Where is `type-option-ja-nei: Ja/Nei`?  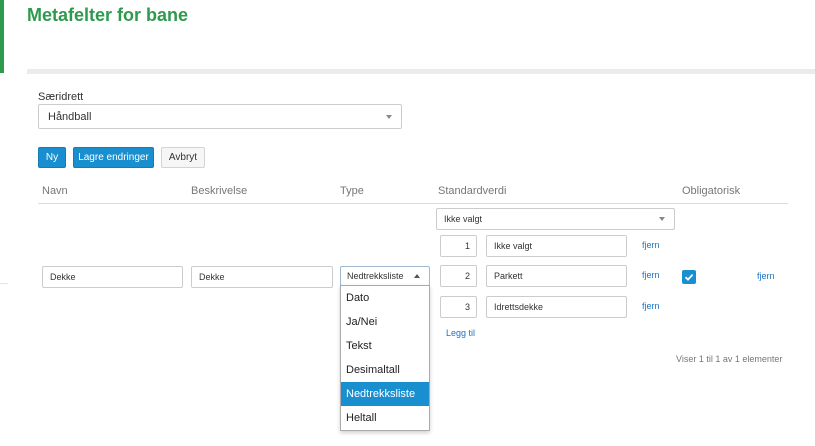 type-option-ja-nei: Ja/Nei is located at coordinates (385, 322).